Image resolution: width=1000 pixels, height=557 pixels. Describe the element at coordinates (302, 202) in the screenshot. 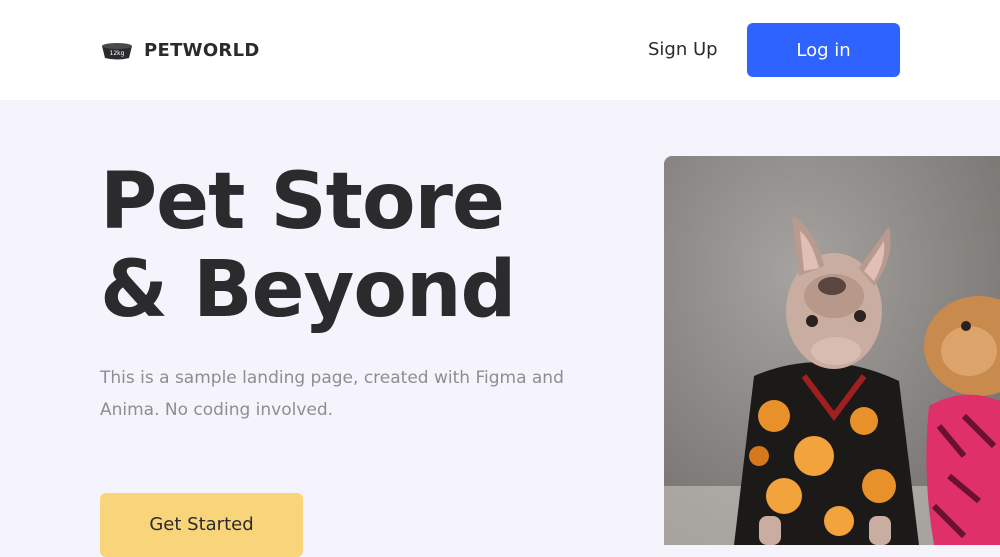

I see `hero-title-line-1: Pet Store` at that location.